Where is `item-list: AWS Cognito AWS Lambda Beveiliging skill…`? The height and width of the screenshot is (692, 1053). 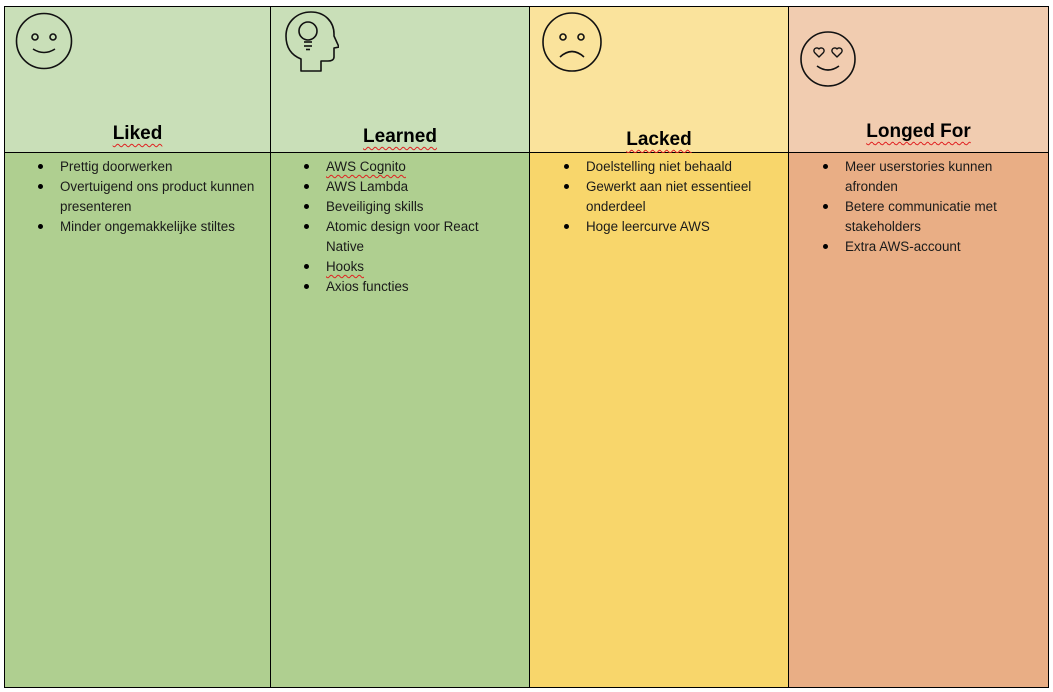 item-list: AWS Cognito AWS Lambda Beveiliging skill… is located at coordinates (389, 227).